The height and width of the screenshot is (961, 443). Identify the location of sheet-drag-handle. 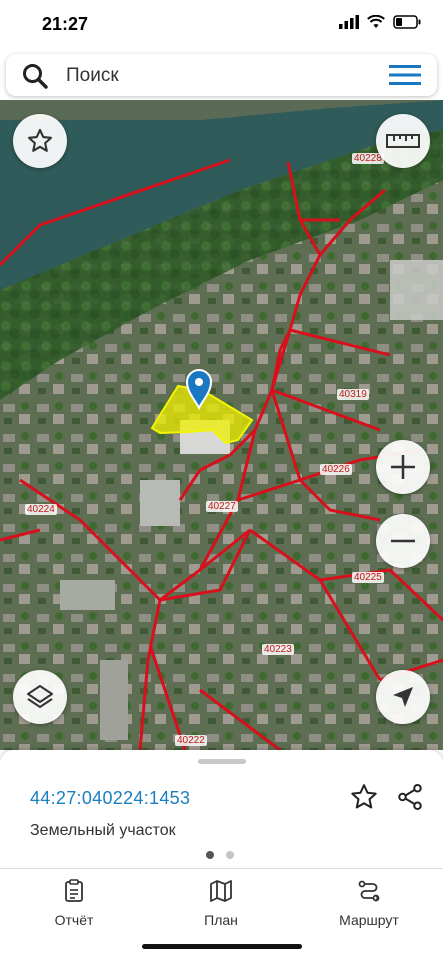
(222, 761).